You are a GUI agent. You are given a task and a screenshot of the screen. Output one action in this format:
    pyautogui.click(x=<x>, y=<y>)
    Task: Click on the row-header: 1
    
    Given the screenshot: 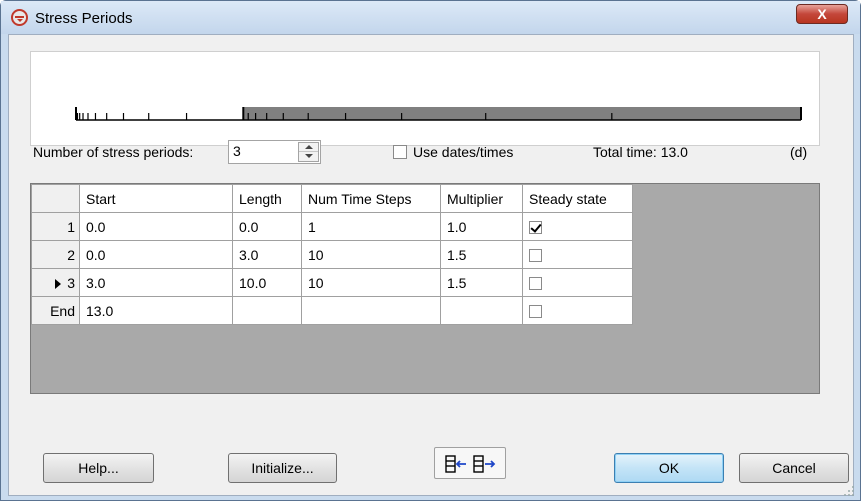 What is the action you would take?
    pyautogui.click(x=55, y=226)
    